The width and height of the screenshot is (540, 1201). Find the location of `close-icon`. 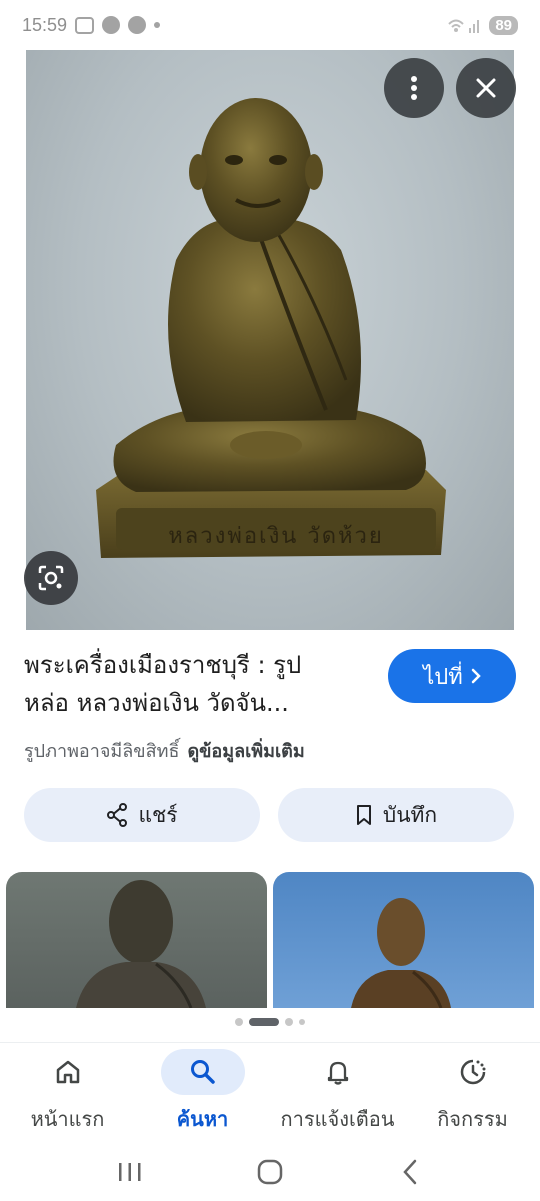

close-icon is located at coordinates (486, 88).